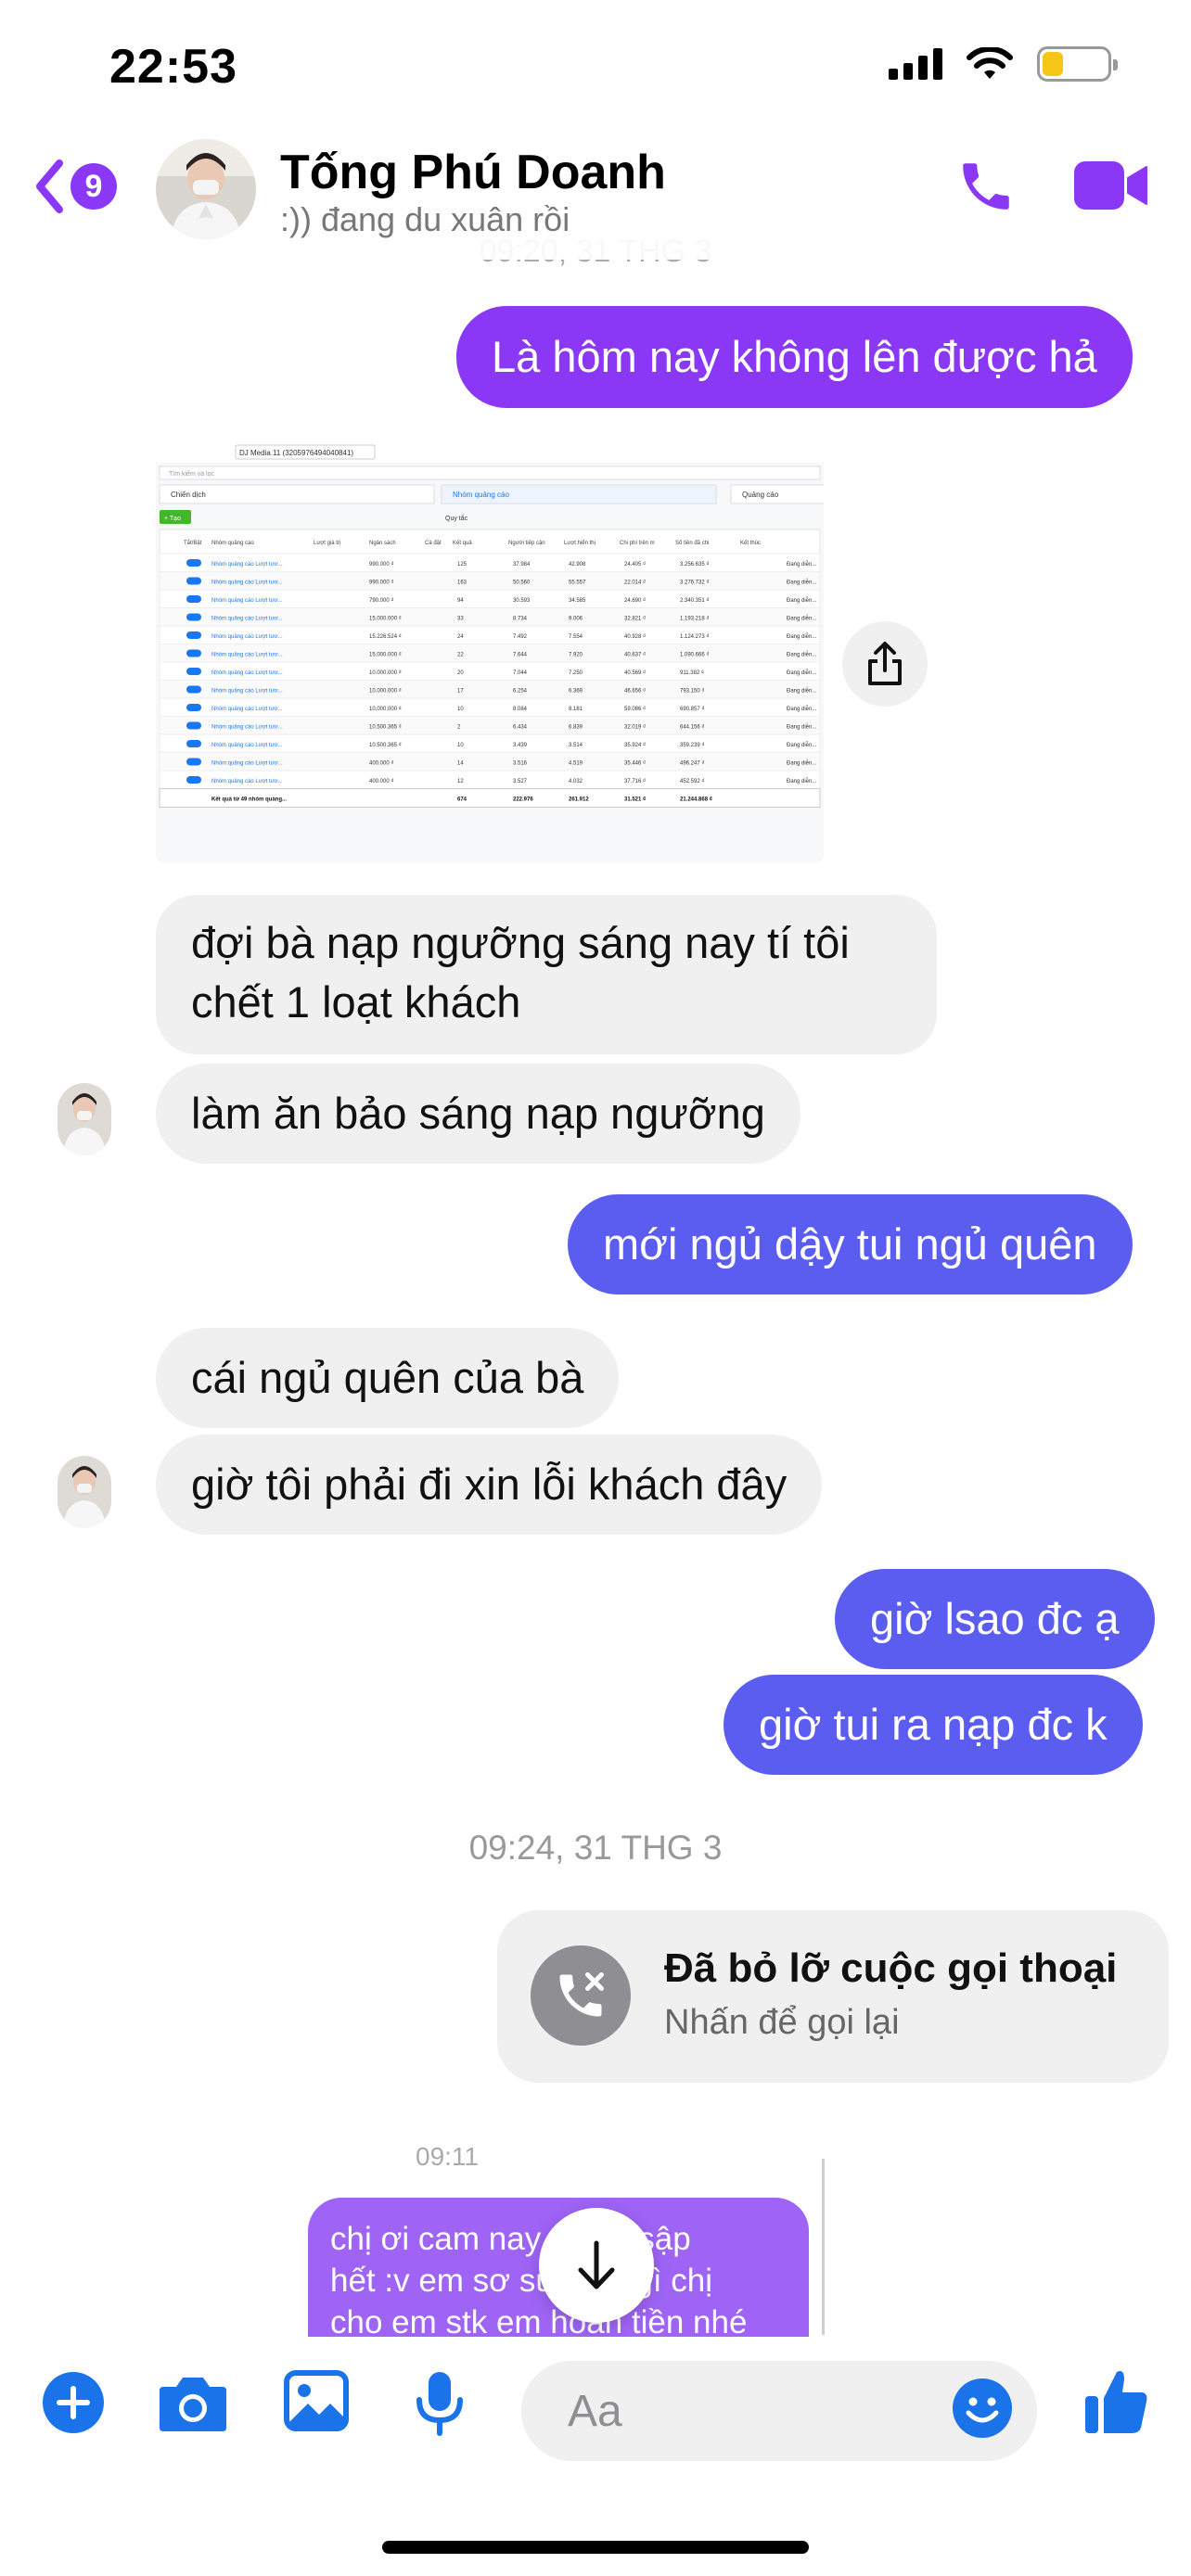 This screenshot has height=2576, width=1191. I want to click on quote-divider, so click(823, 2247).